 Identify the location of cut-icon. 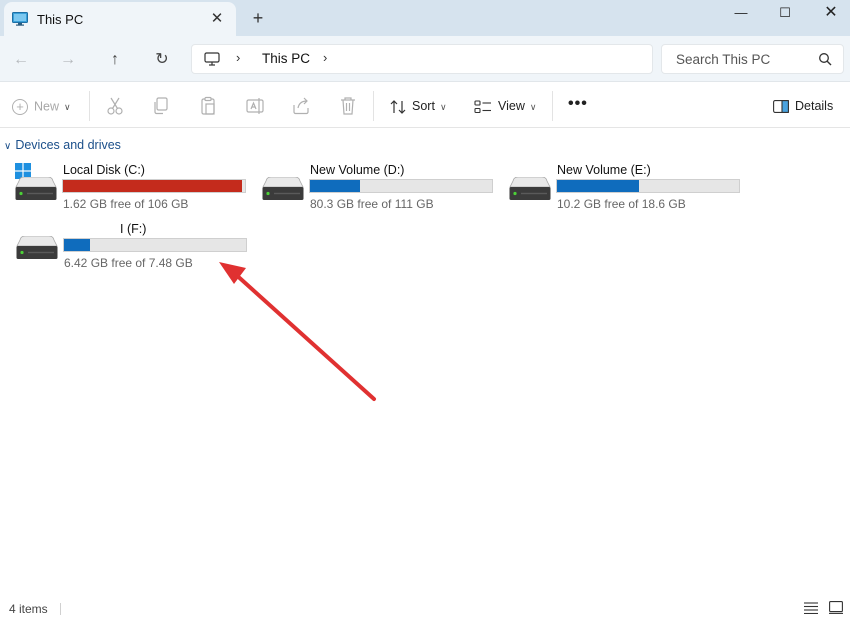
(115, 106).